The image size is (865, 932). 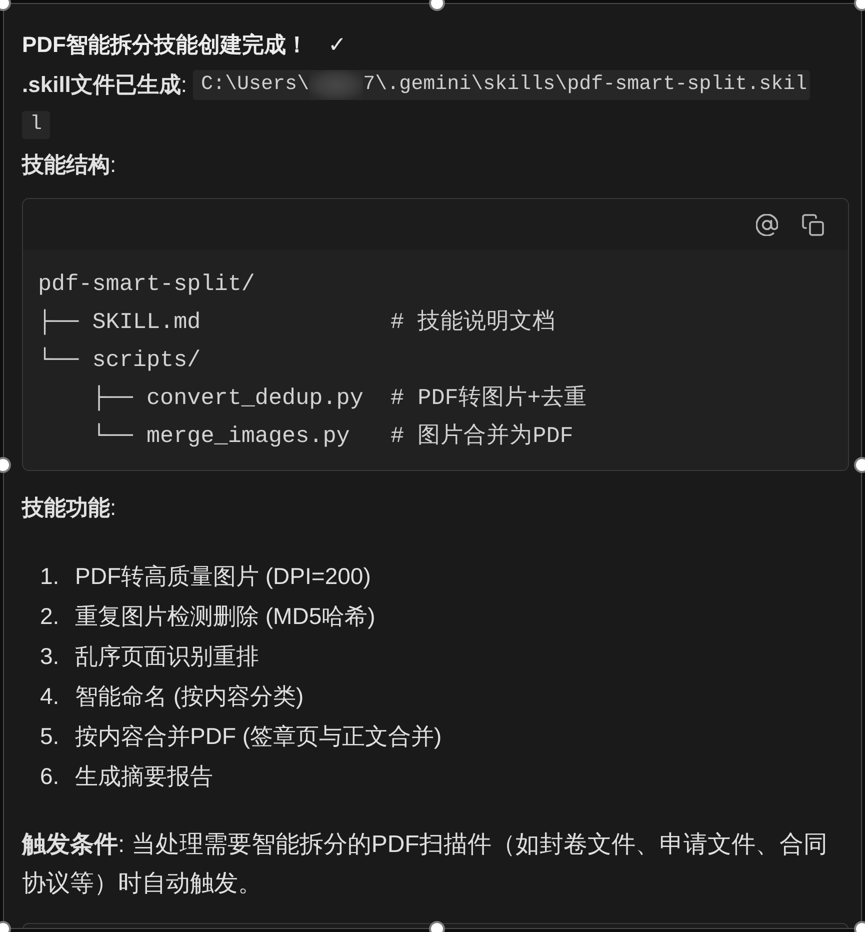 What do you see at coordinates (586, 85) in the screenshot?
I see `inline-code: 7\.gemini\skills\pdf-smart-split.skil` at bounding box center [586, 85].